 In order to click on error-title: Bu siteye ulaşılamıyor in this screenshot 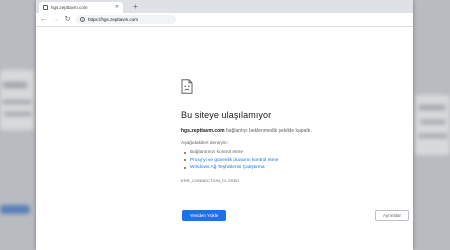, I will do `click(226, 115)`.